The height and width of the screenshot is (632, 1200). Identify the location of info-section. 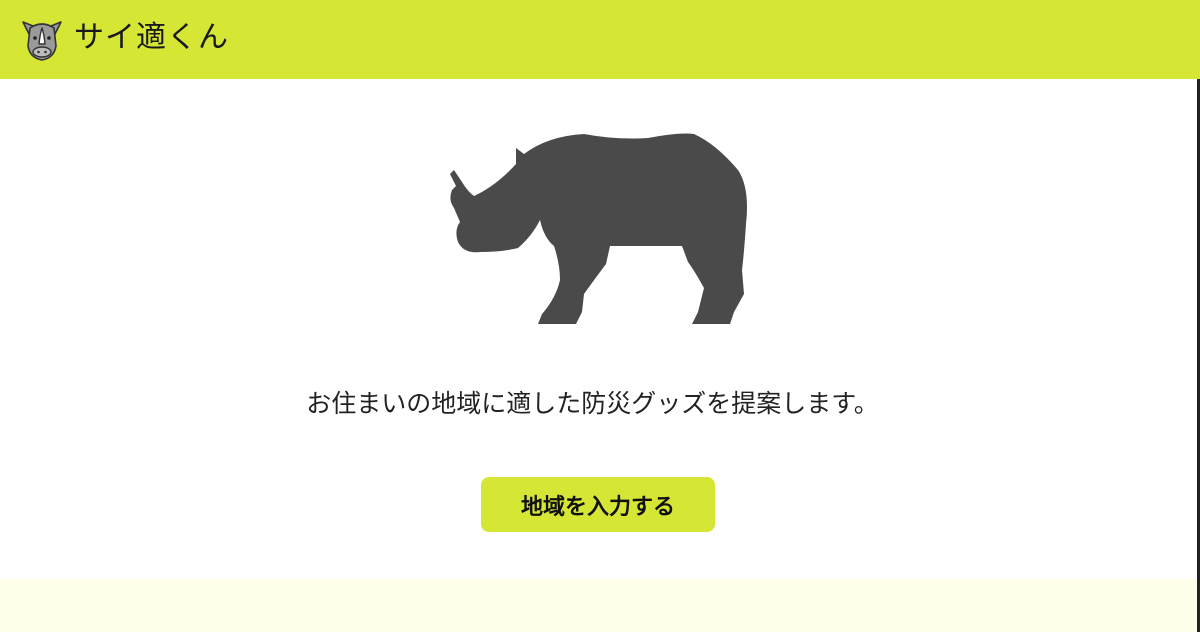
(598, 605).